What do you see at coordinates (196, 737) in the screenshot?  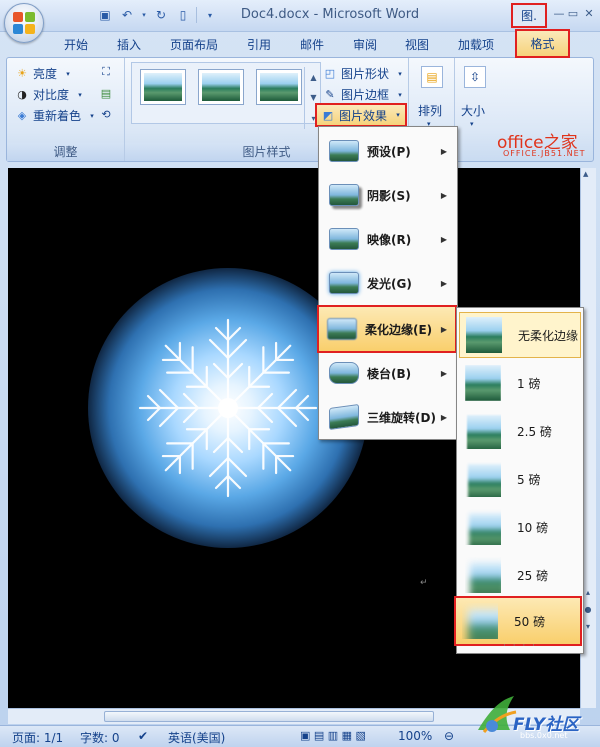 I see `language: 英语(美国)` at bounding box center [196, 737].